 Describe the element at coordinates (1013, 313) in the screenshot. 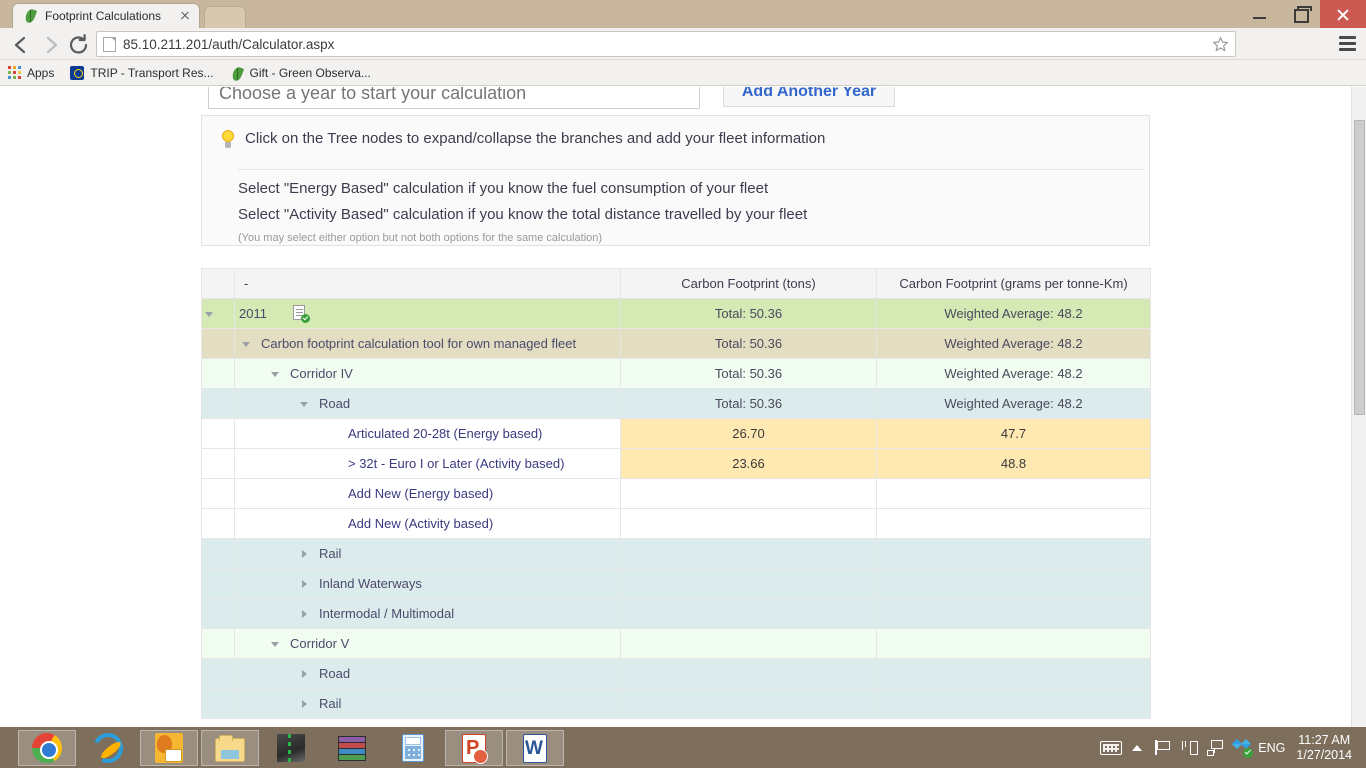

I see `cell-carbon-gpk: Weighted Average: 48.2` at that location.